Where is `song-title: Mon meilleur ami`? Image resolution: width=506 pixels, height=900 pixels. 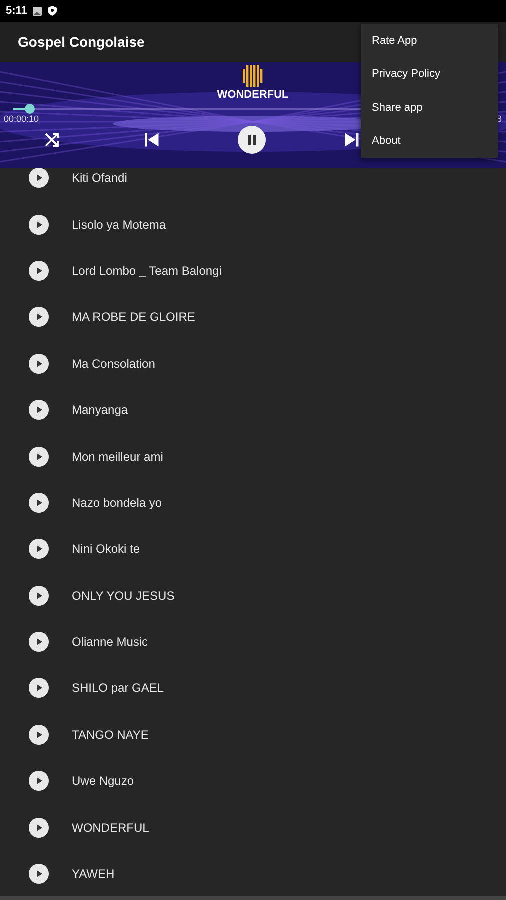 song-title: Mon meilleur ami is located at coordinates (118, 457).